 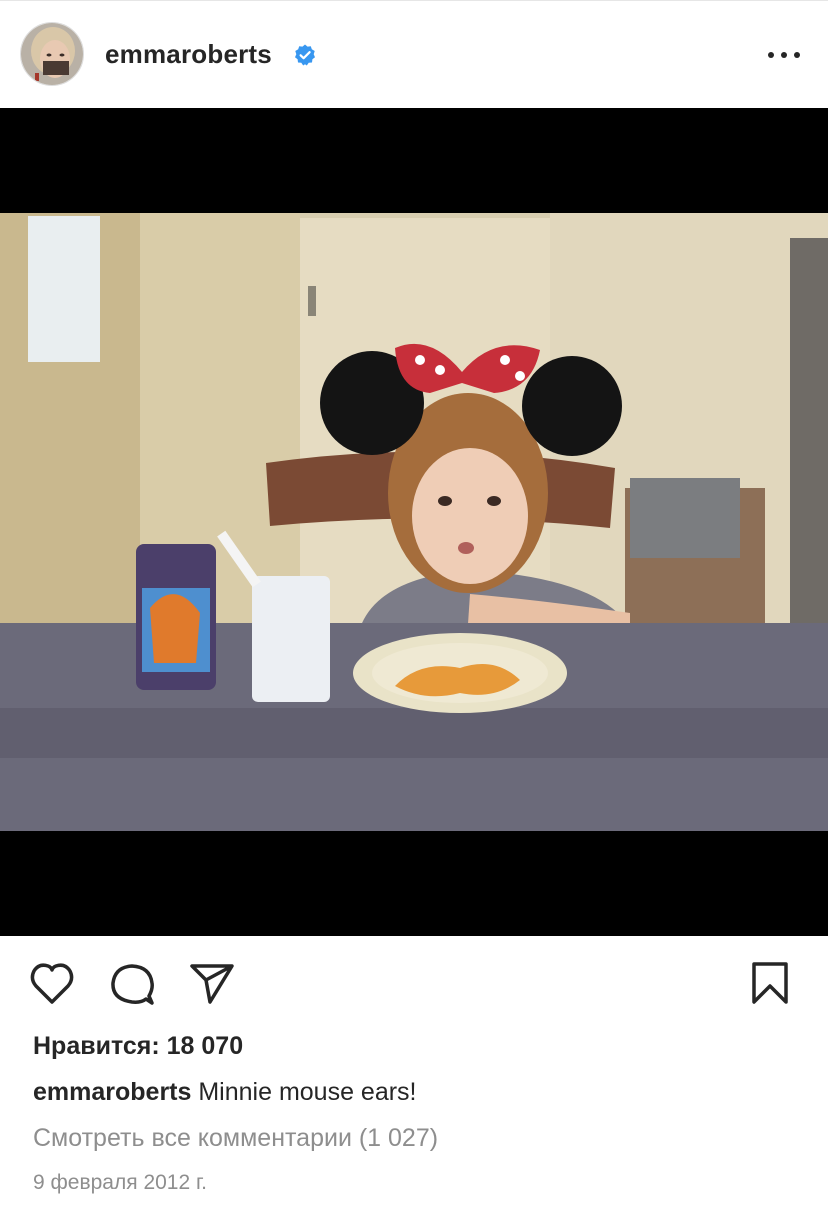 What do you see at coordinates (235, 1138) in the screenshot?
I see `view-comments-link: Смотреть все комментарии (1 027)` at bounding box center [235, 1138].